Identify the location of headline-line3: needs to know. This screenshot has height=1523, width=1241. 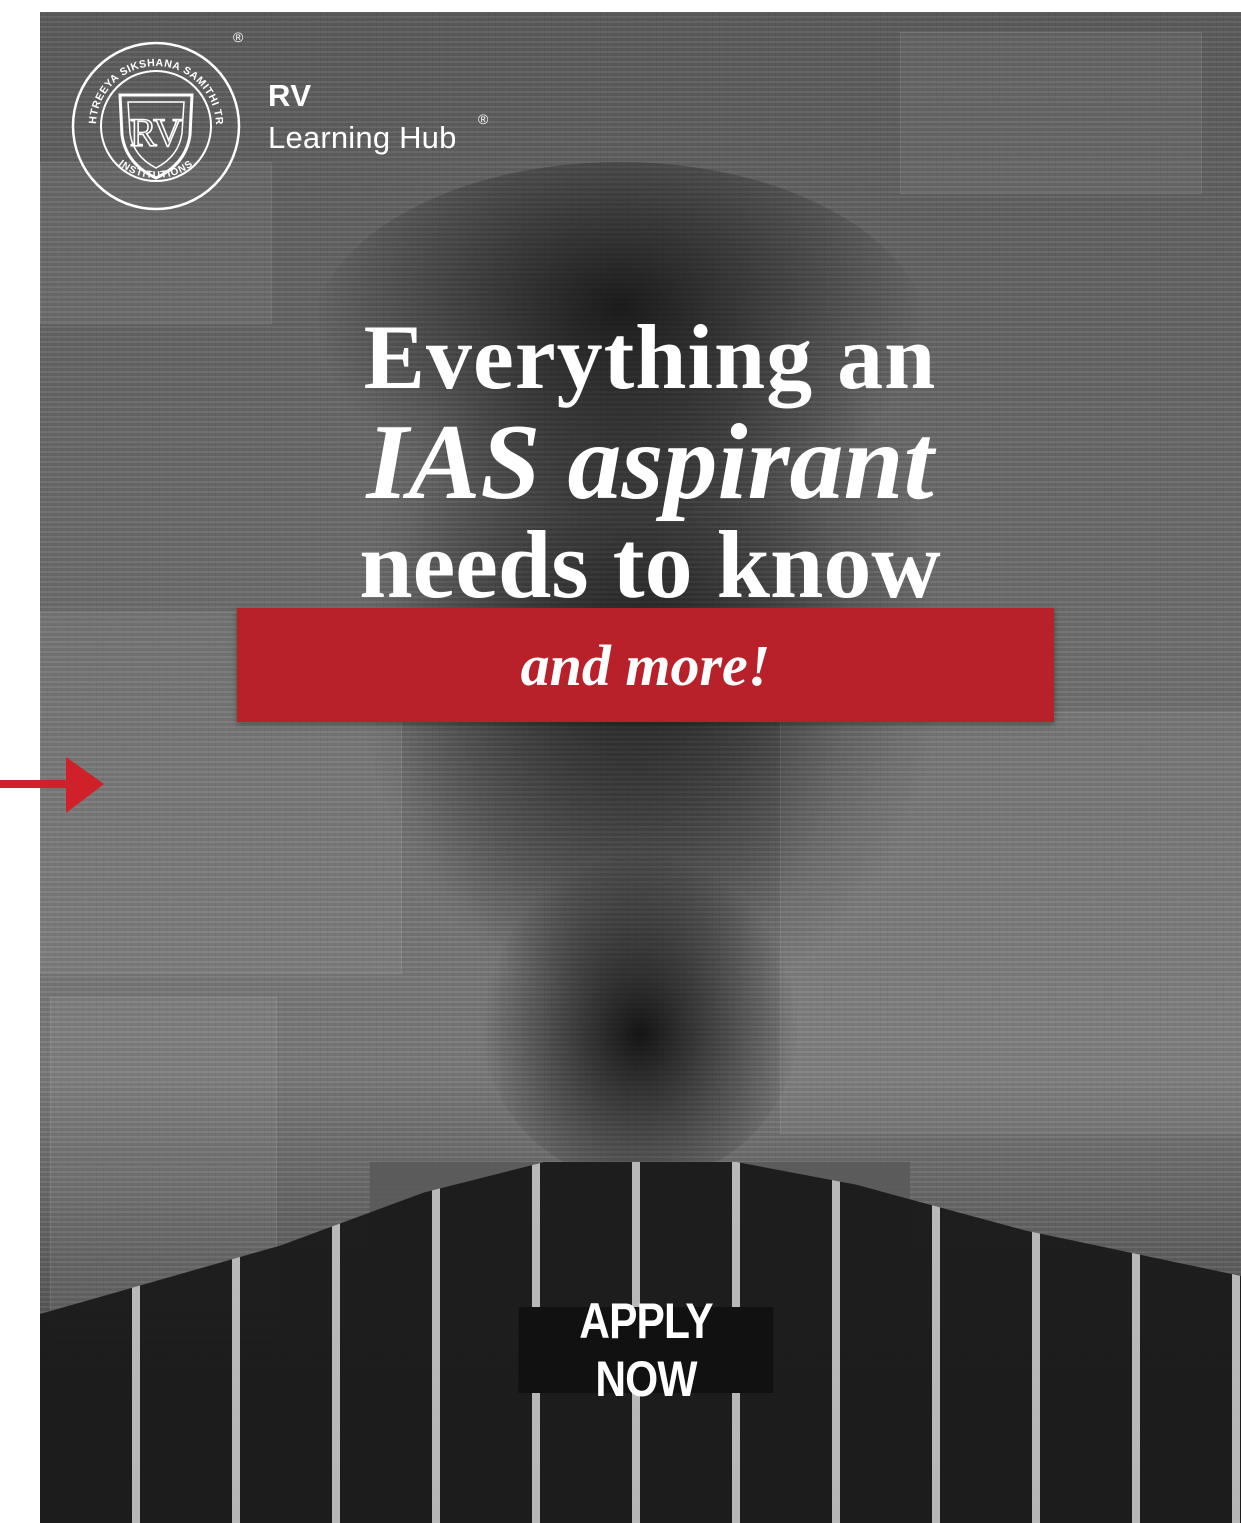
(650, 565).